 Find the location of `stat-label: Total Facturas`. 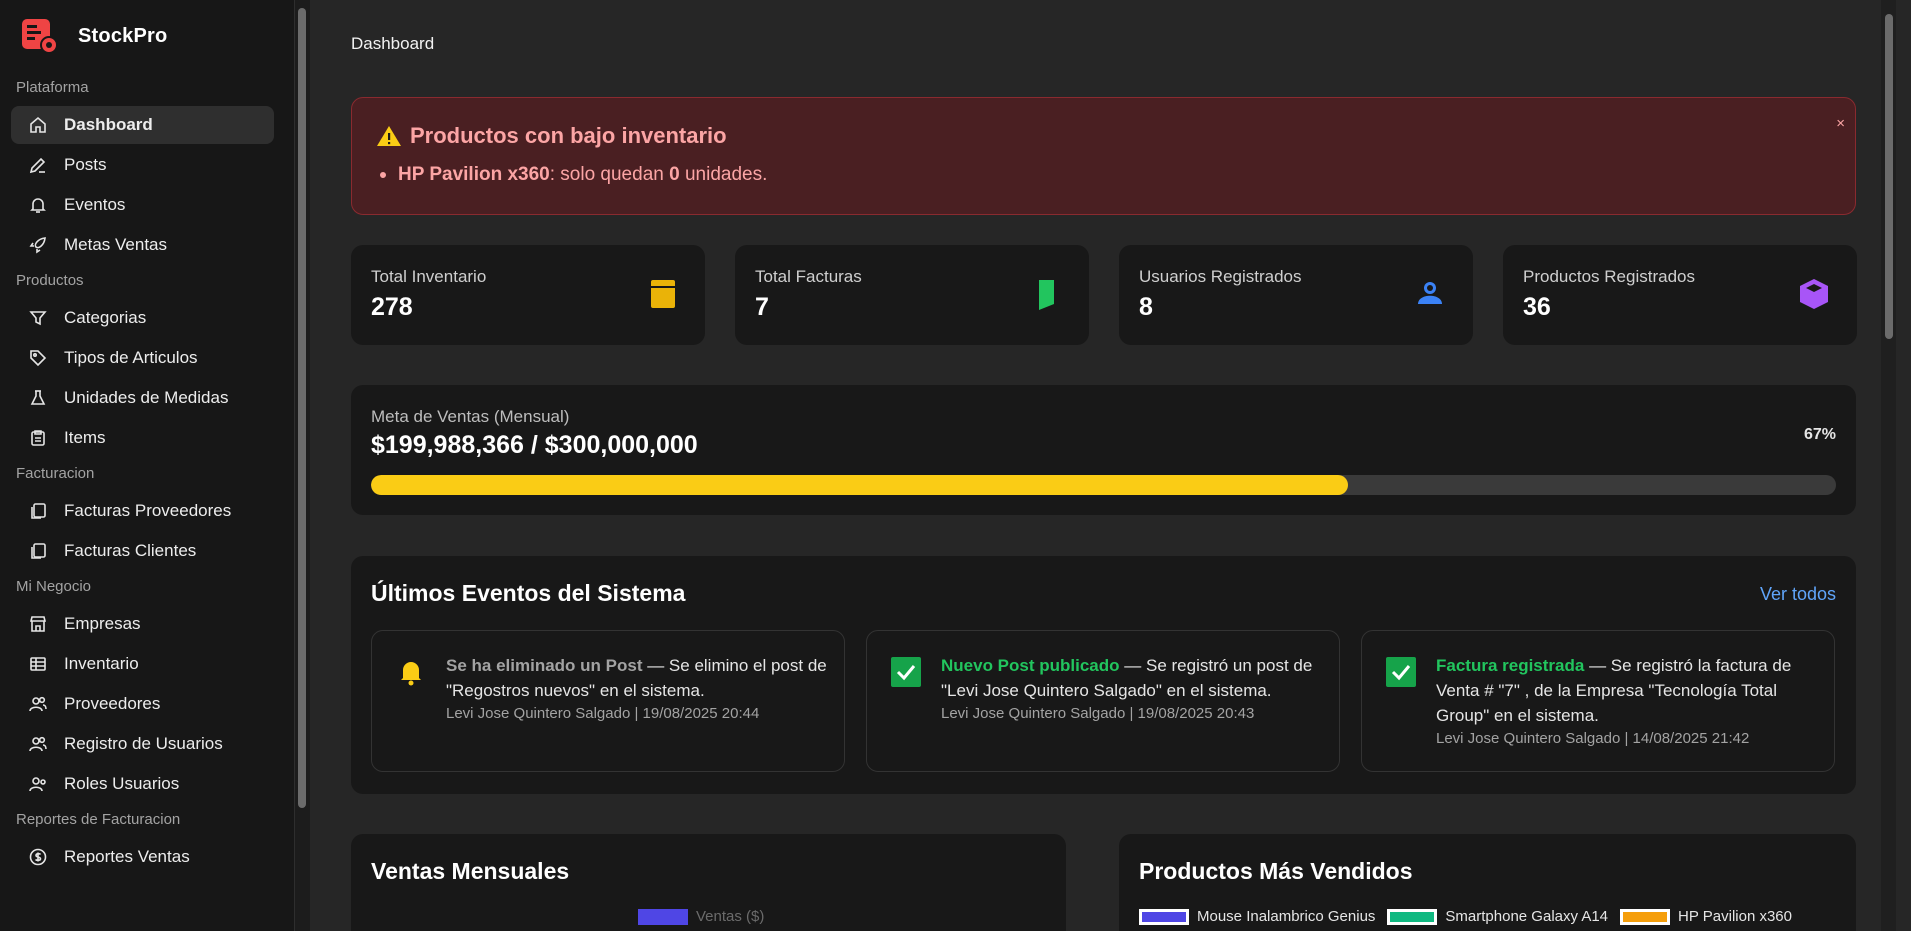

stat-label: Total Facturas is located at coordinates (808, 276).